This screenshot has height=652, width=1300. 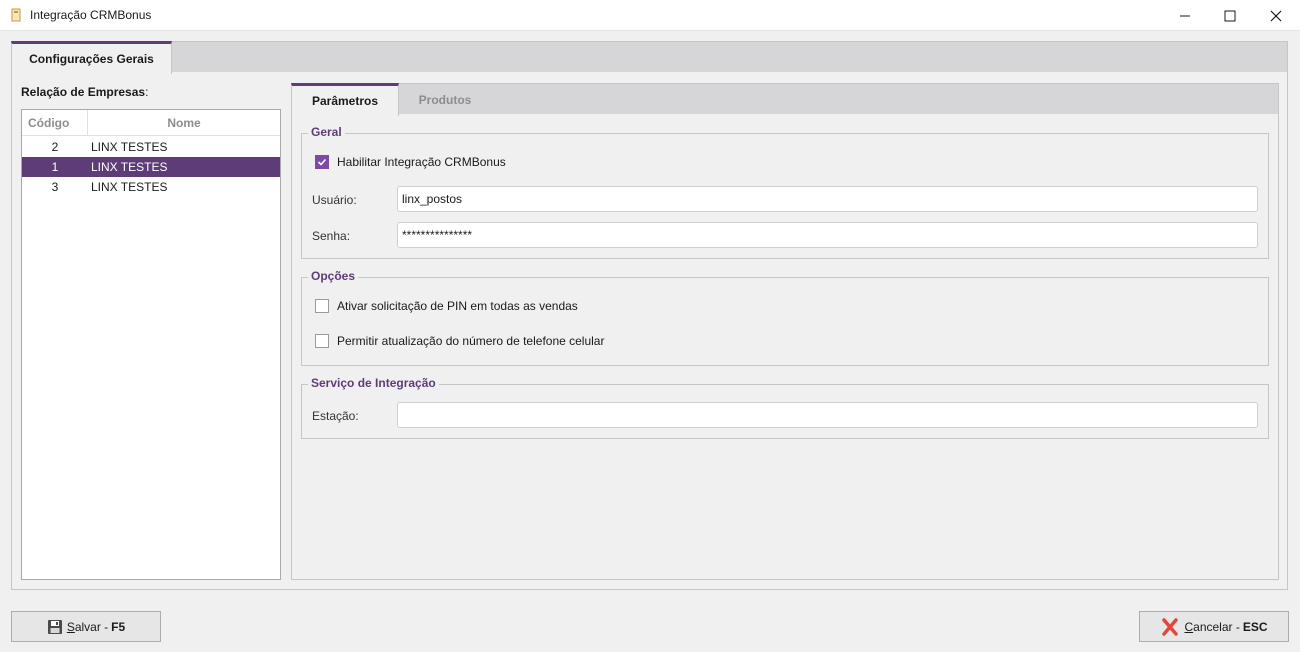 I want to click on tab-produtos: Produtos, so click(x=445, y=99).